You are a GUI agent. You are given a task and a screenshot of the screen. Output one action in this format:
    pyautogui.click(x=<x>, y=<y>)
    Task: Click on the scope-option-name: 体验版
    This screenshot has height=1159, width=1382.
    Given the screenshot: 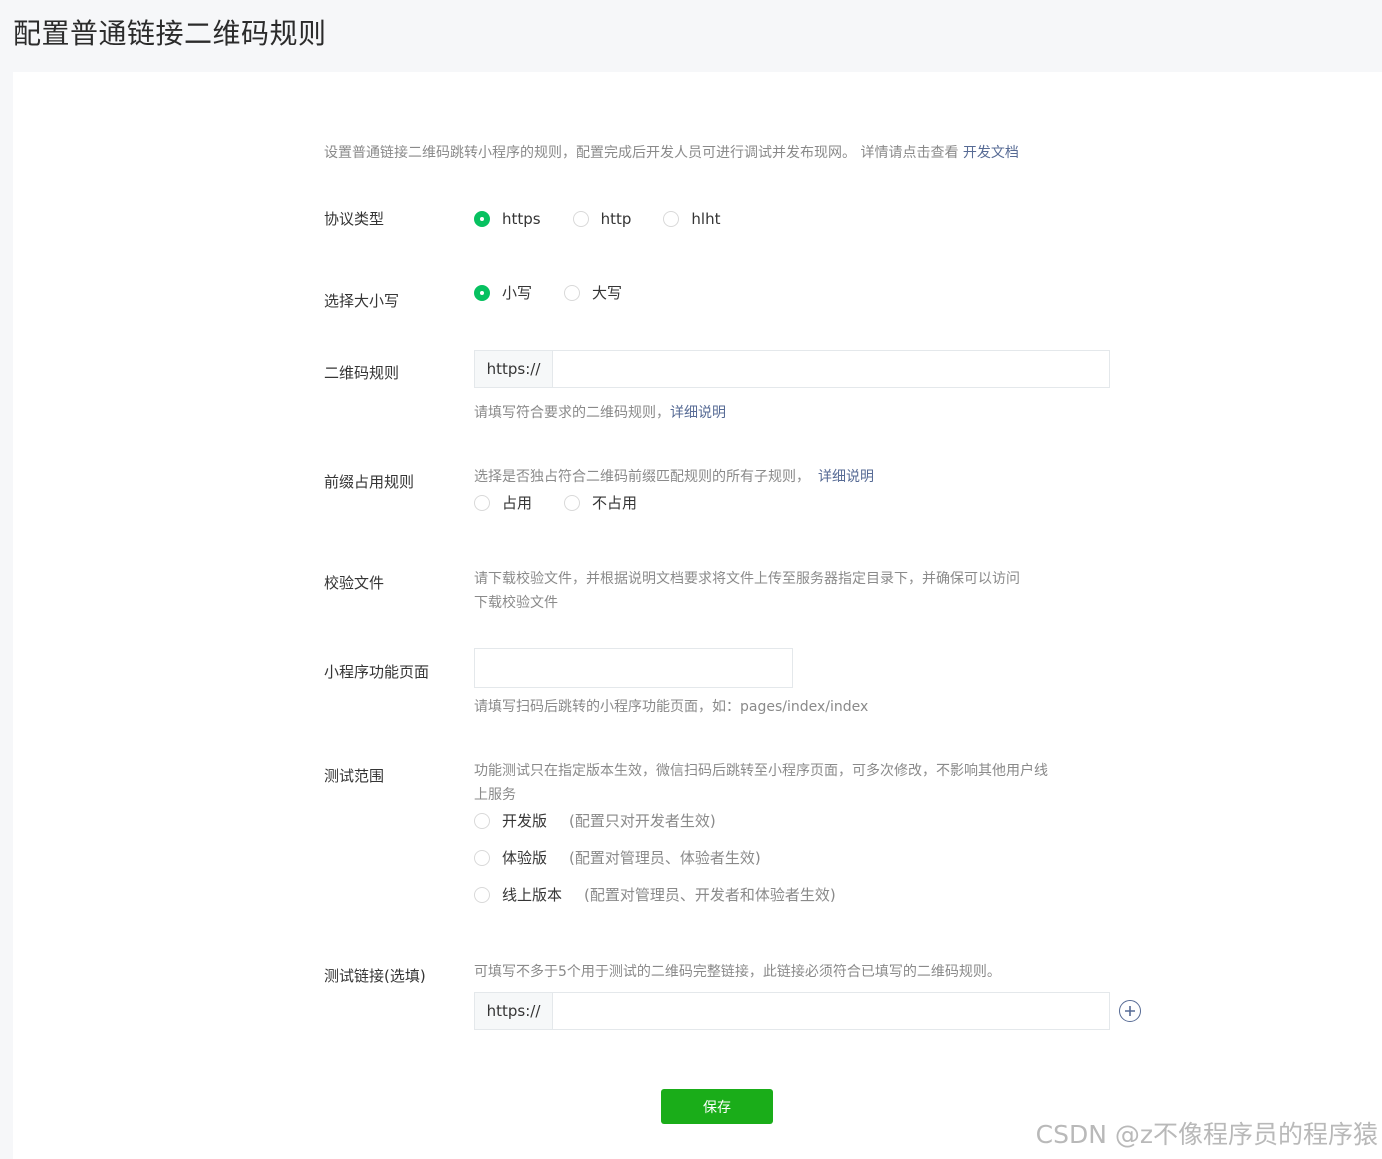 What is the action you would take?
    pyautogui.click(x=525, y=858)
    